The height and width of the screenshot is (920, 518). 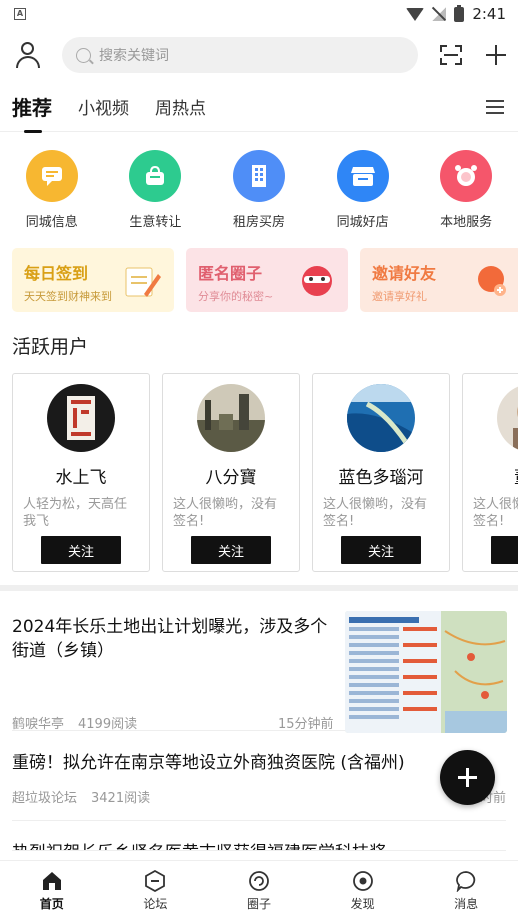 What do you see at coordinates (267, 280) in the screenshot?
I see `banner-anonymous-circle: 匿名圈子 分享你的秘密~` at bounding box center [267, 280].